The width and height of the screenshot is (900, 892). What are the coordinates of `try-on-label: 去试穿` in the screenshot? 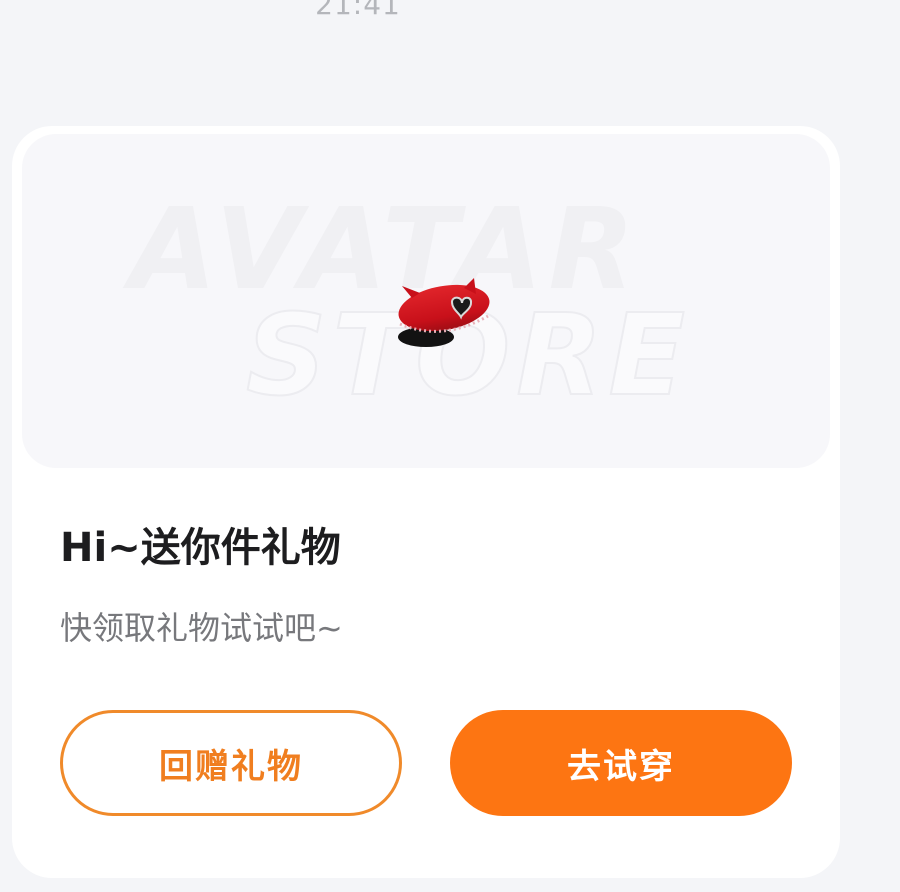 It's located at (621, 766).